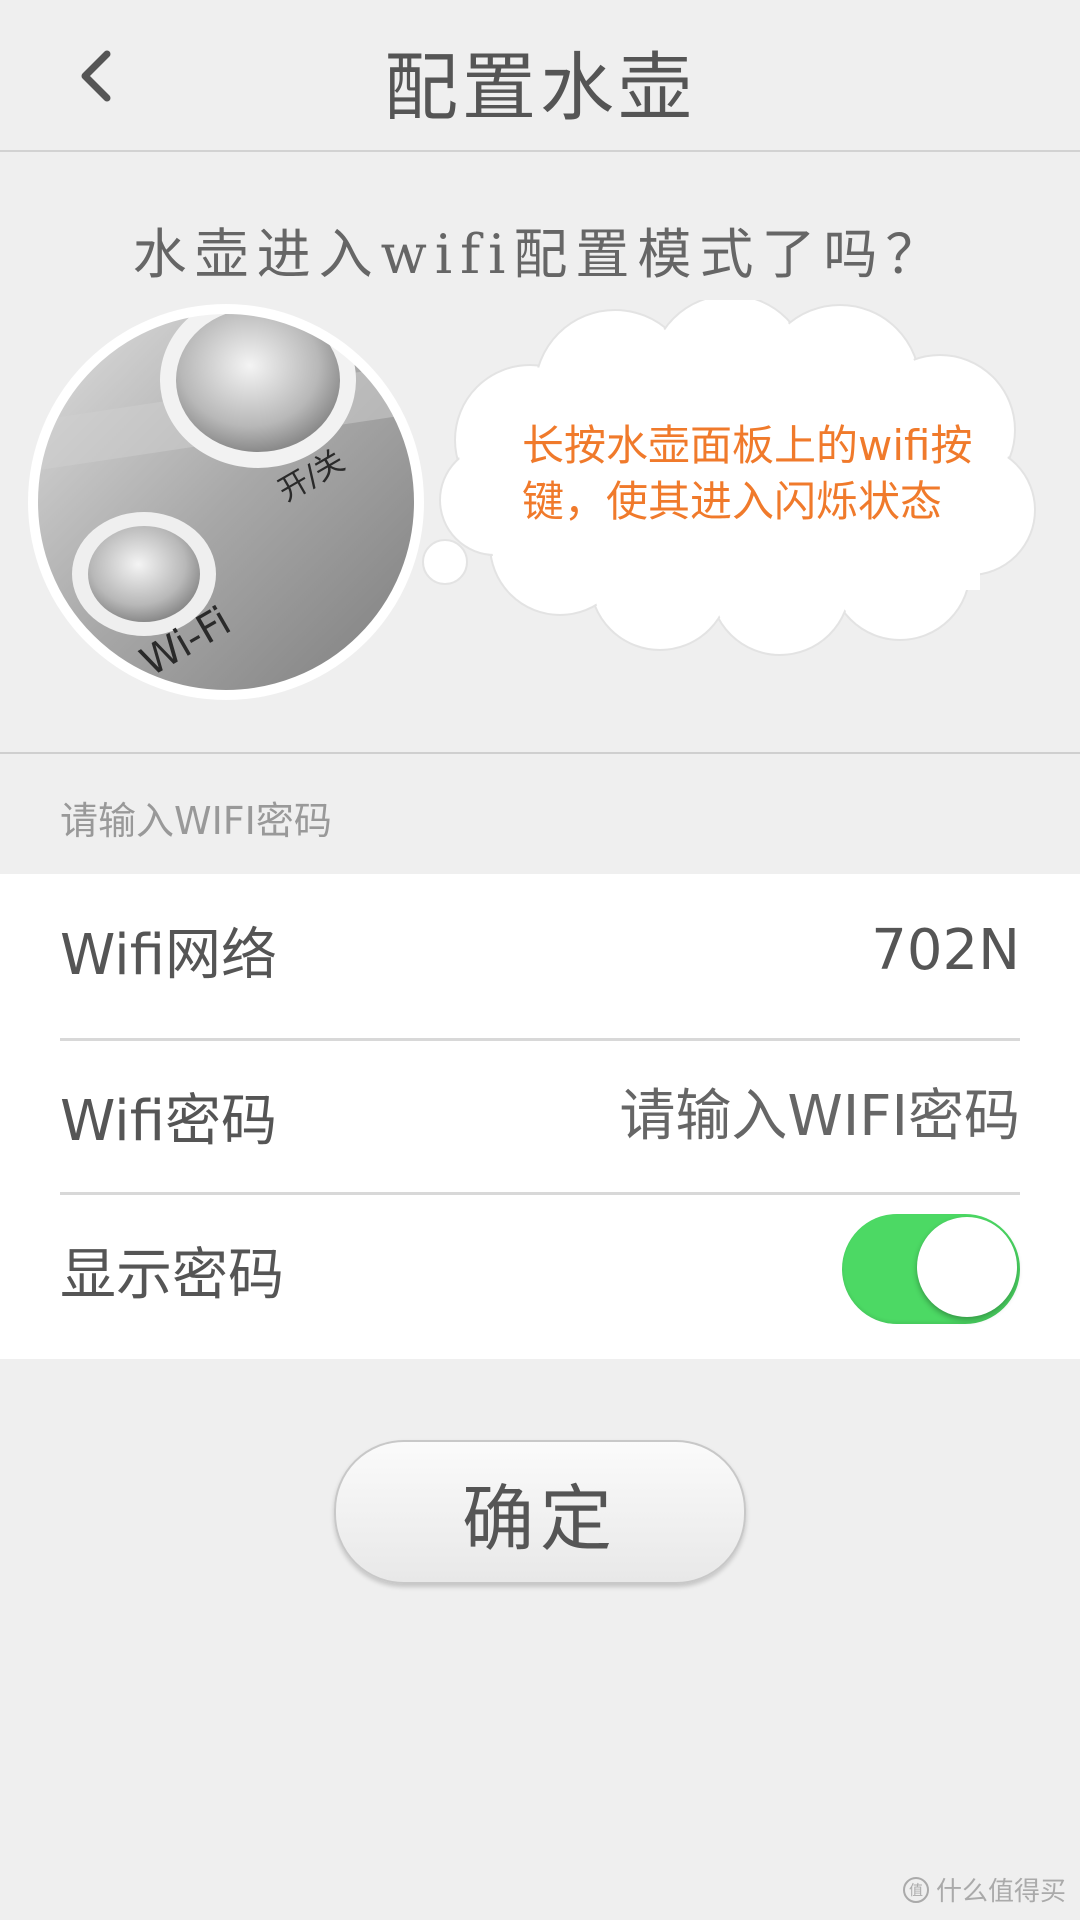 This screenshot has height=1920, width=1080. Describe the element at coordinates (747, 473) in the screenshot. I see `bubble-instruction: 长按水壶面板上的wifi按键，使其进入闪烁状态` at that location.